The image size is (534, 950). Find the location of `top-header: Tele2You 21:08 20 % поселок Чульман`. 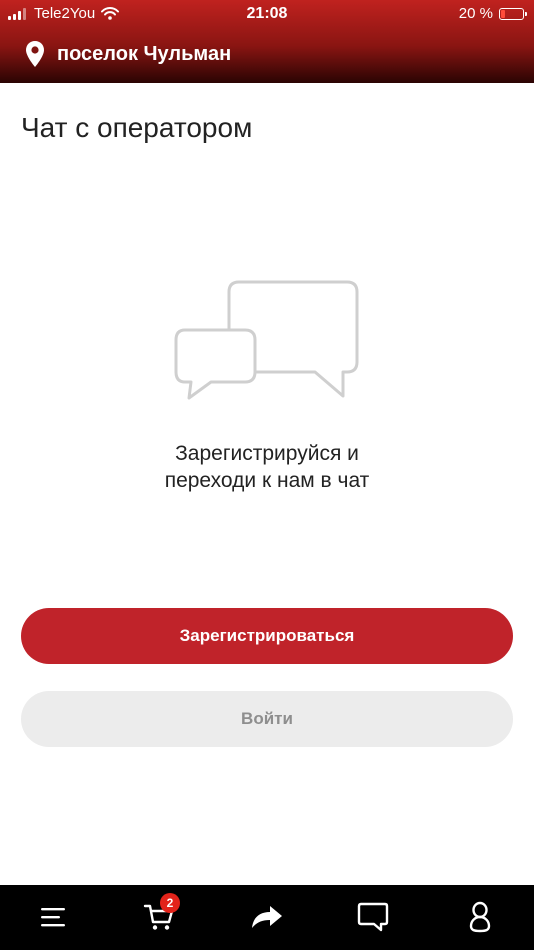

top-header: Tele2You 21:08 20 % поселок Чульман is located at coordinates (267, 41).